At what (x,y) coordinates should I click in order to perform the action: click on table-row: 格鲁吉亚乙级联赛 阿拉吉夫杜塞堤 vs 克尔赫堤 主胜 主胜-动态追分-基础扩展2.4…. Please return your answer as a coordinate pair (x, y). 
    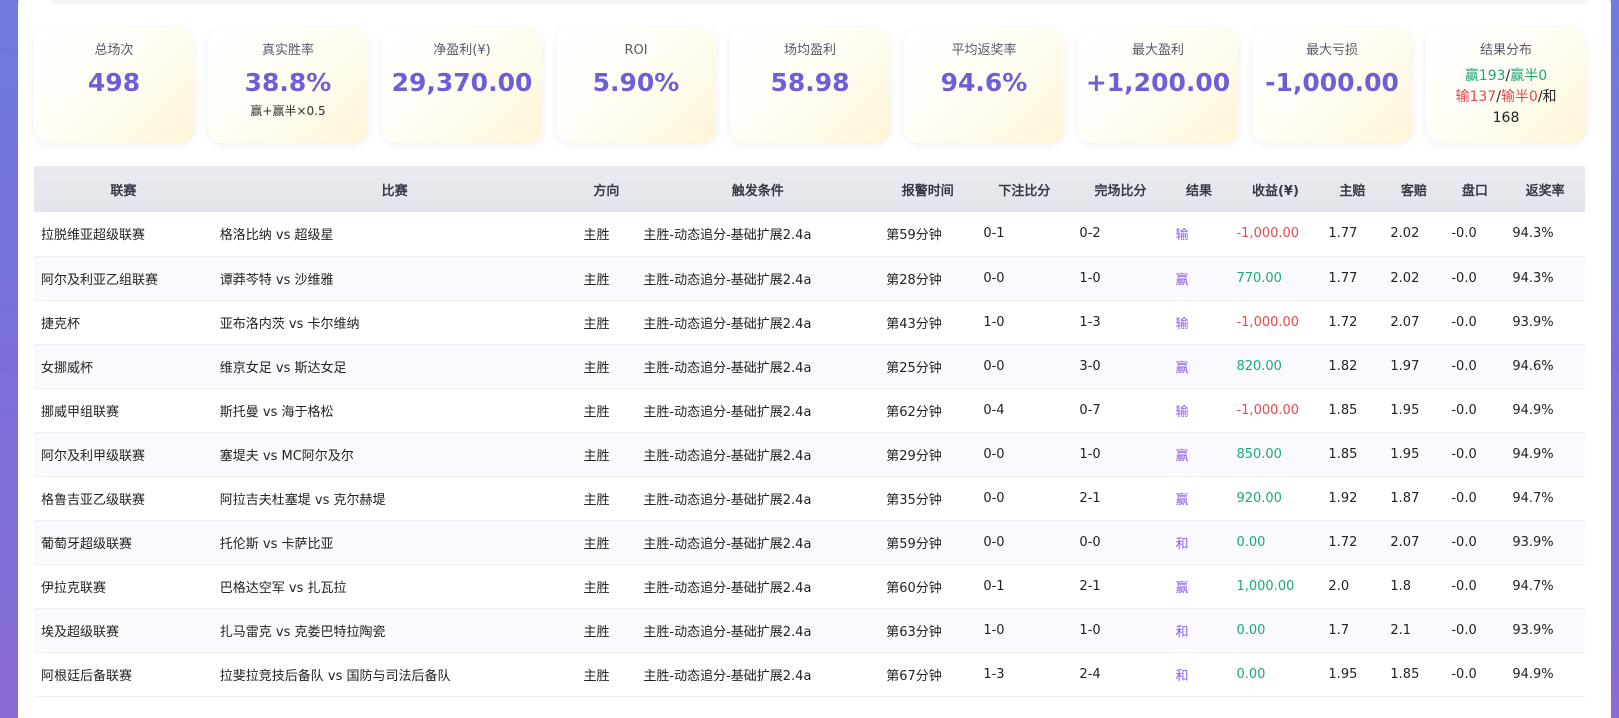
    Looking at the image, I should click on (809, 498).